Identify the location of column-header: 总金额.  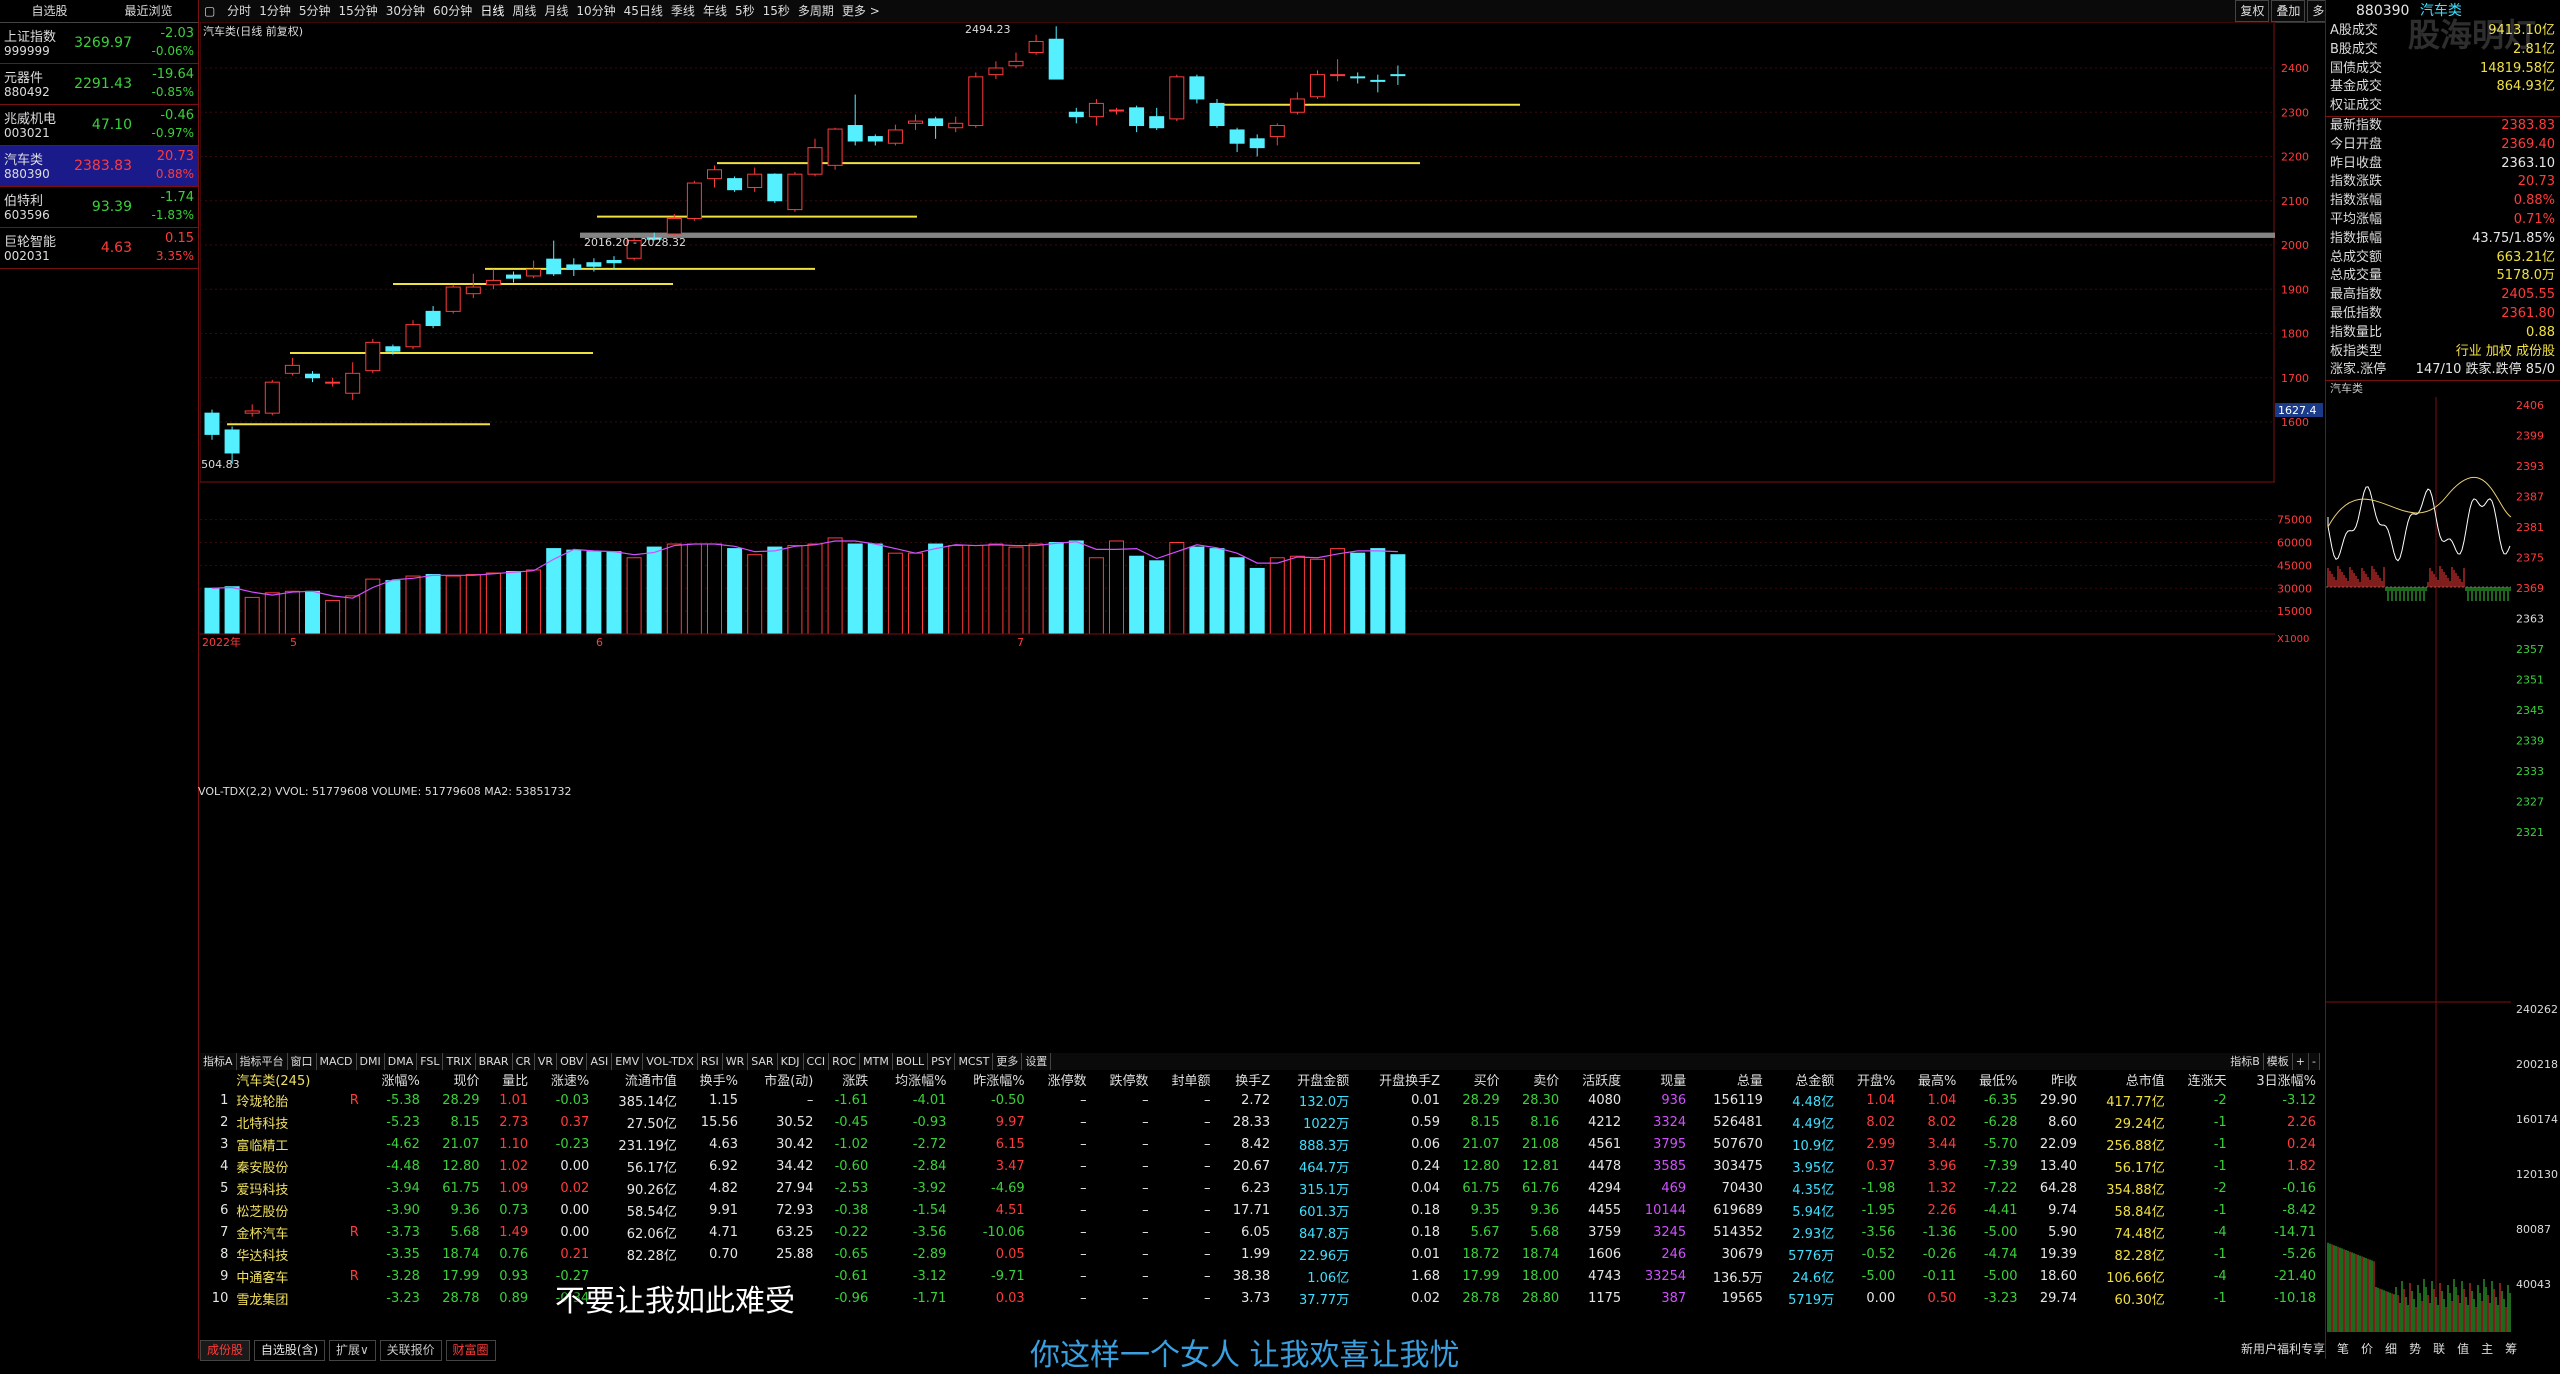
(1802, 1079).